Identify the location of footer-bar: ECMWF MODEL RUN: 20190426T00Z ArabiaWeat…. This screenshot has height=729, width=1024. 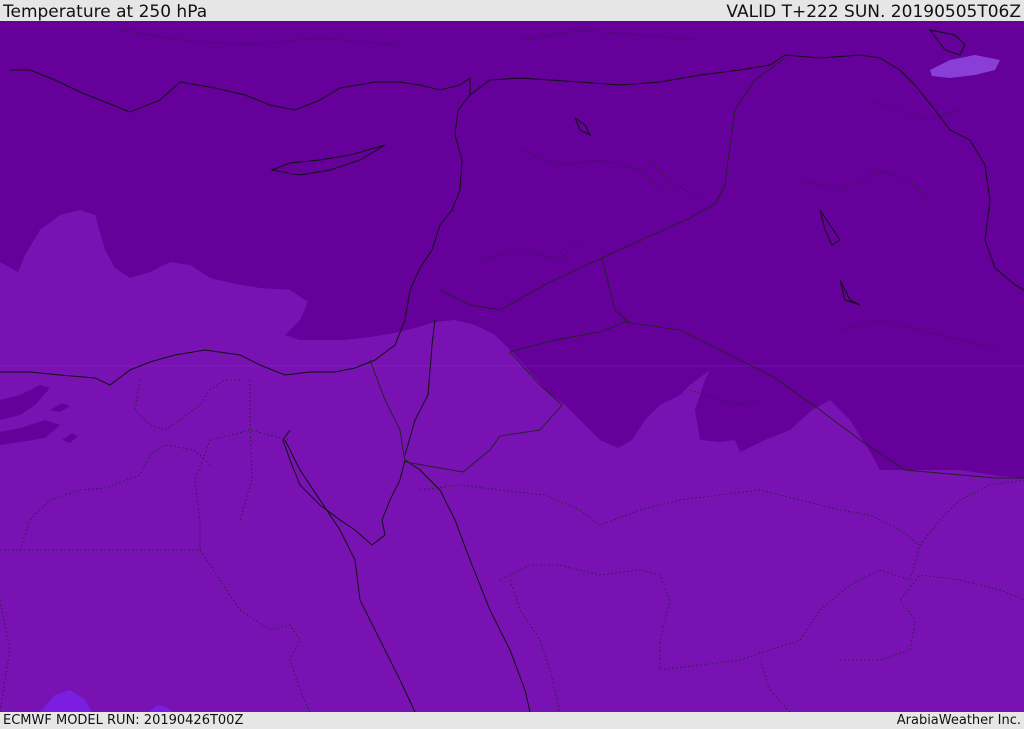
(512, 720).